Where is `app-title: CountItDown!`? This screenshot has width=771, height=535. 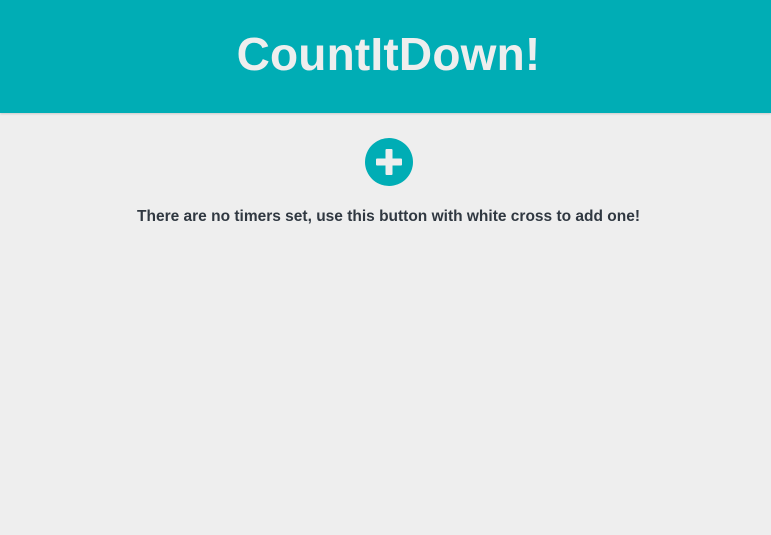
app-title: CountItDown! is located at coordinates (388, 53).